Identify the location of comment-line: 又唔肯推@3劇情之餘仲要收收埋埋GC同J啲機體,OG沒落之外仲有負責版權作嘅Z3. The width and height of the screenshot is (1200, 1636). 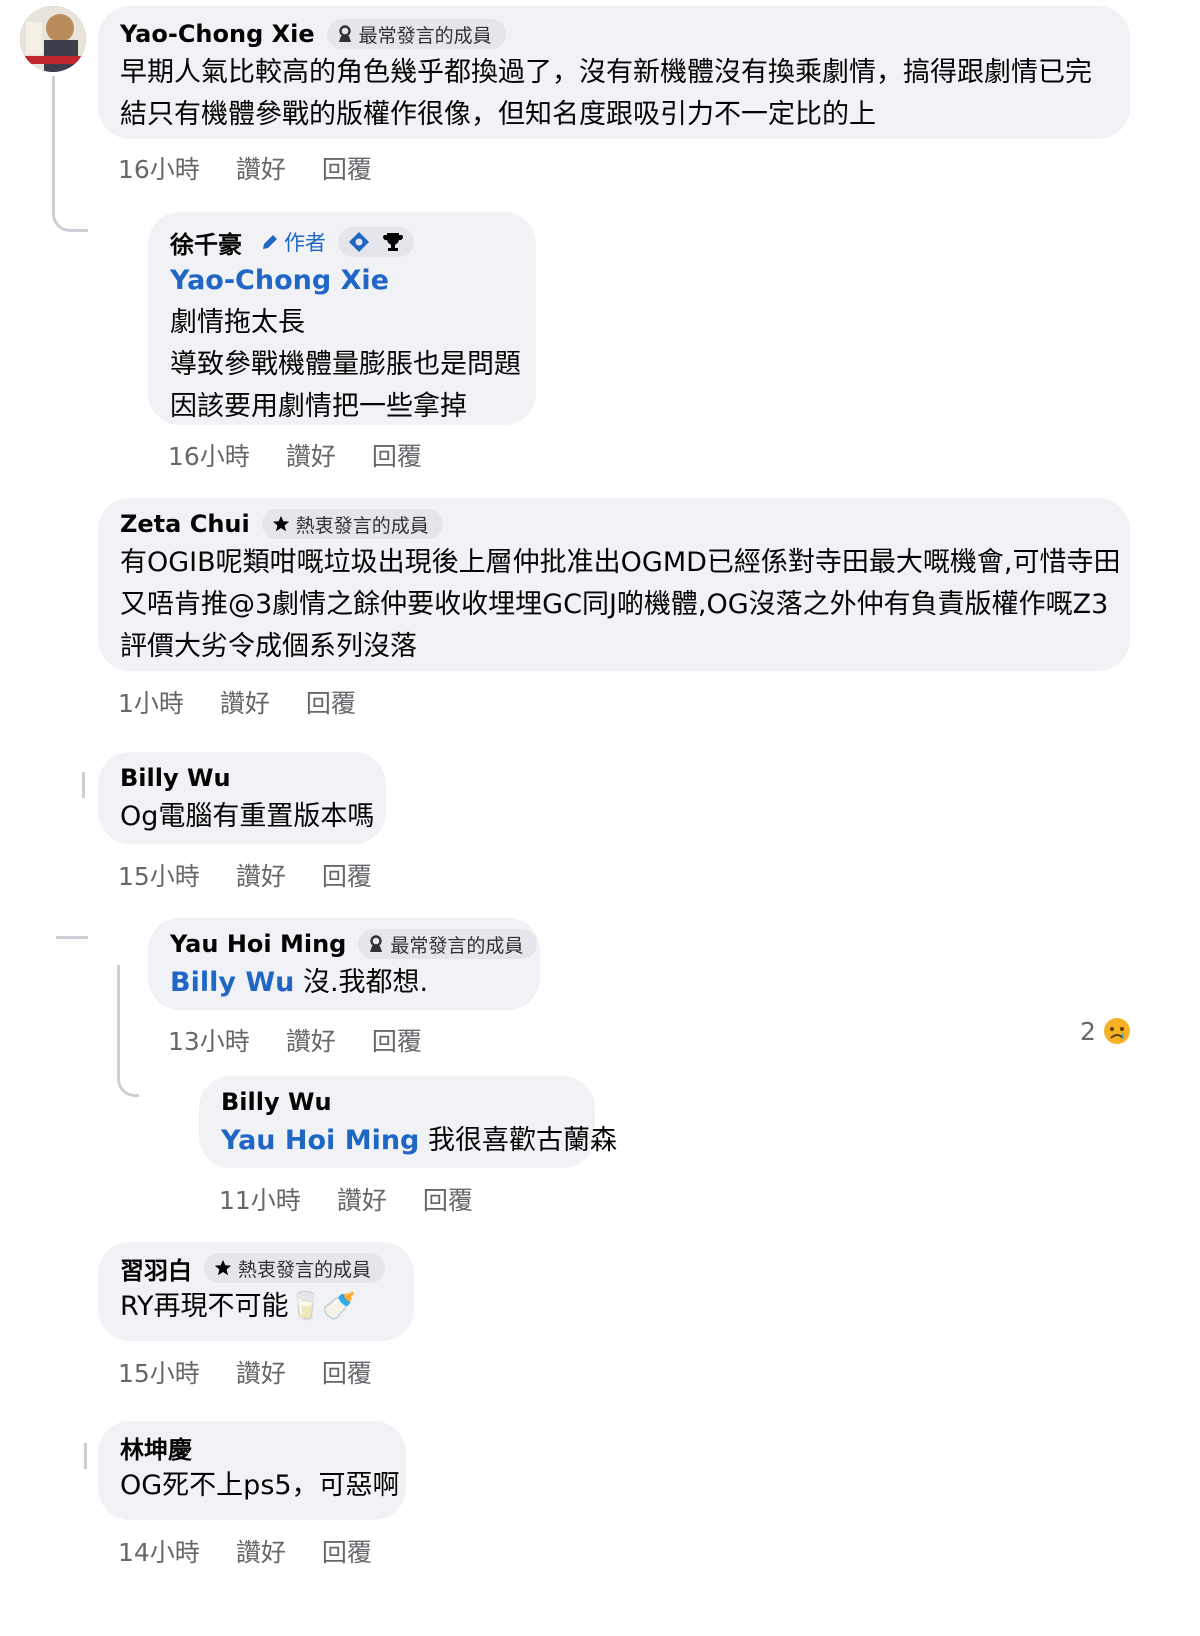
(614, 604).